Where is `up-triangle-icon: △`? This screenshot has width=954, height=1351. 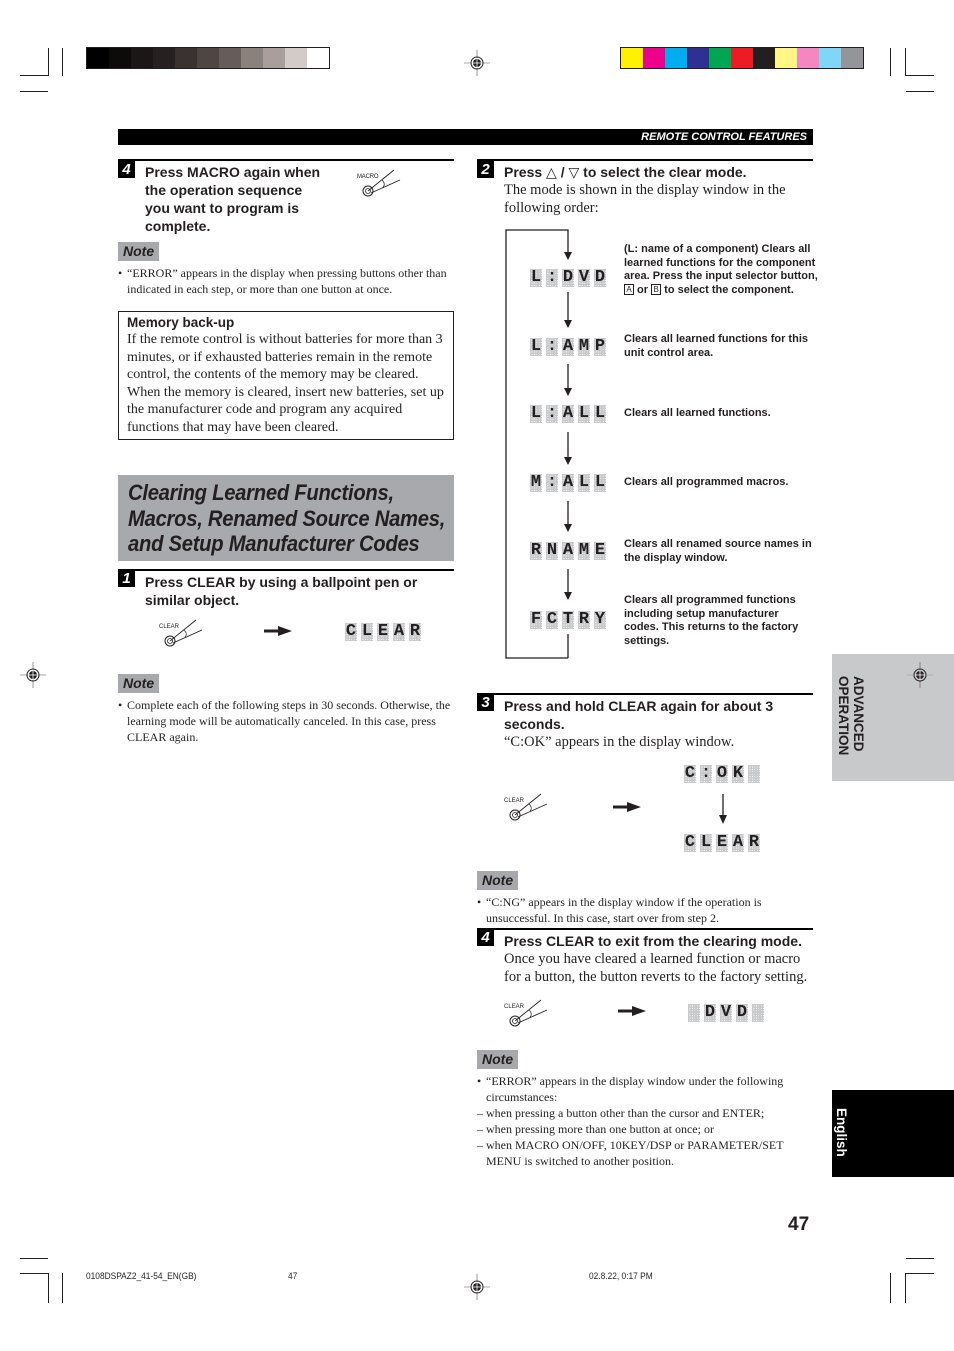
up-triangle-icon: △ is located at coordinates (551, 172).